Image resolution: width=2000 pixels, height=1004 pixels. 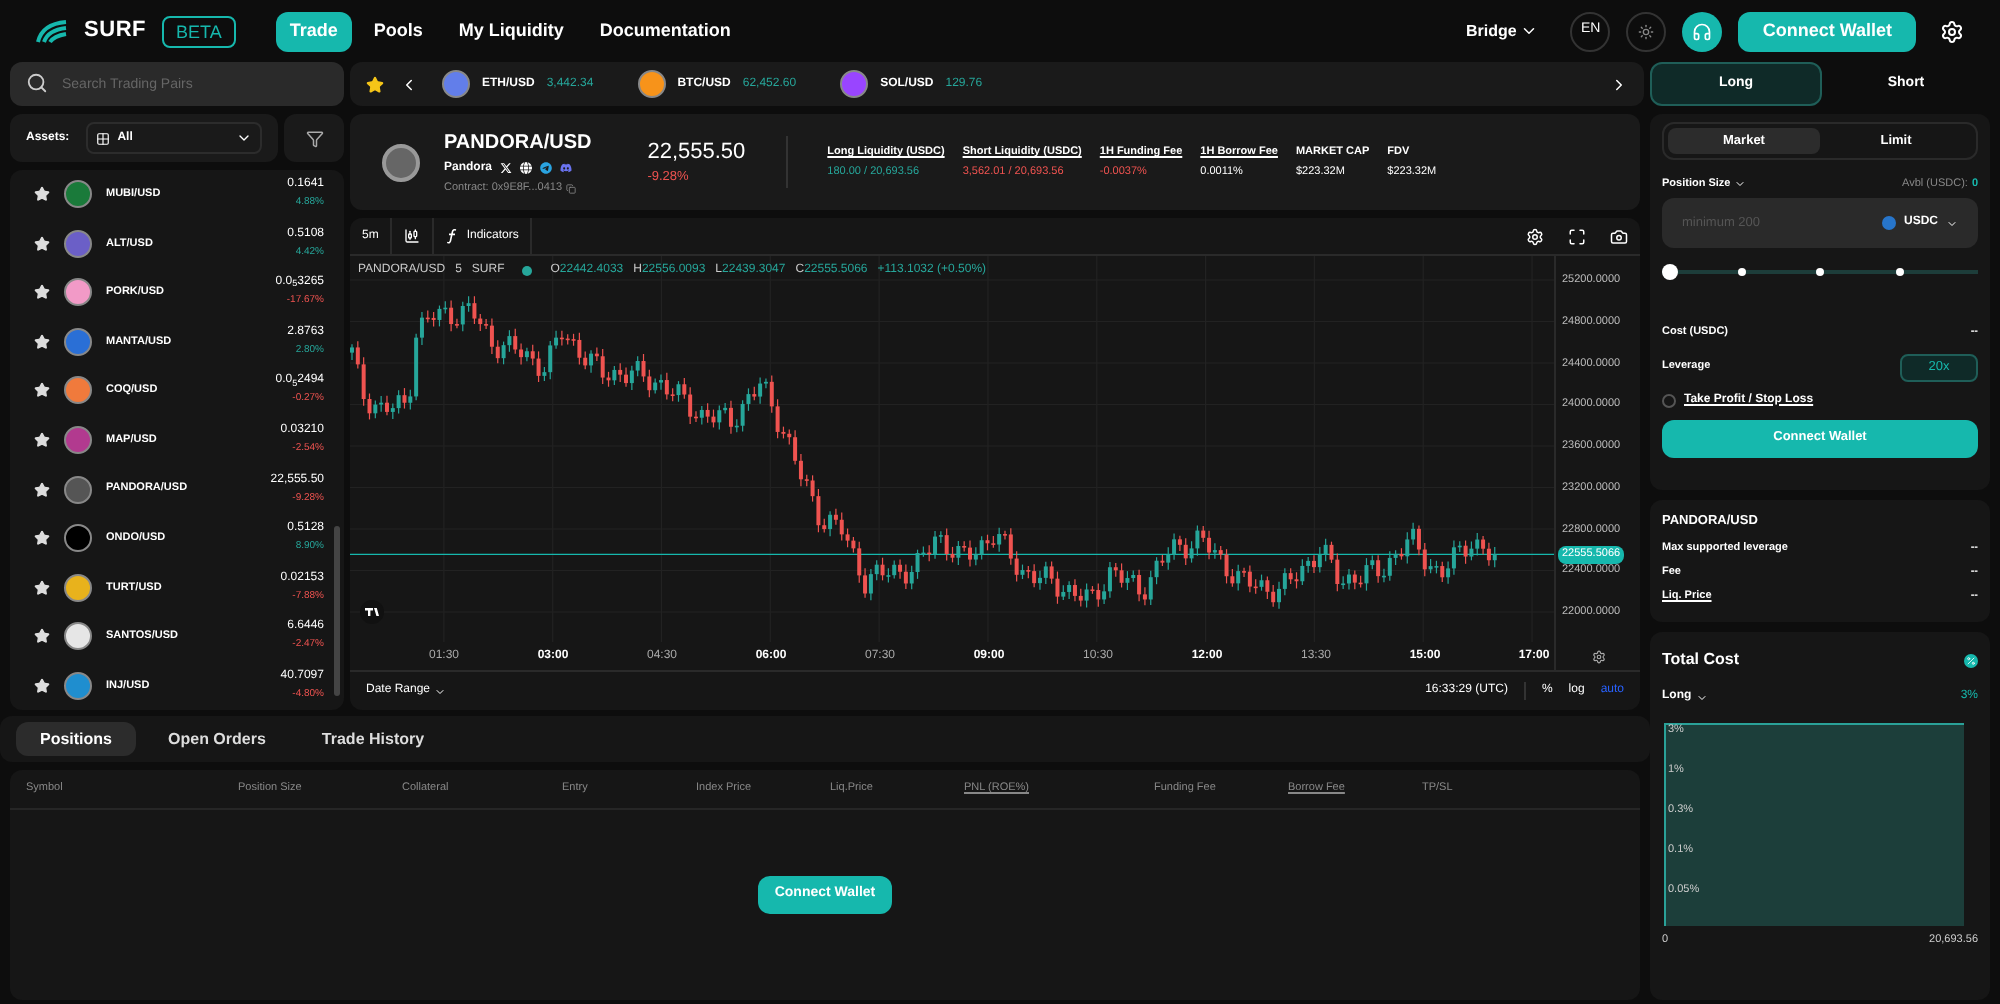 I want to click on nav-link: My Liquidity, so click(x=511, y=31).